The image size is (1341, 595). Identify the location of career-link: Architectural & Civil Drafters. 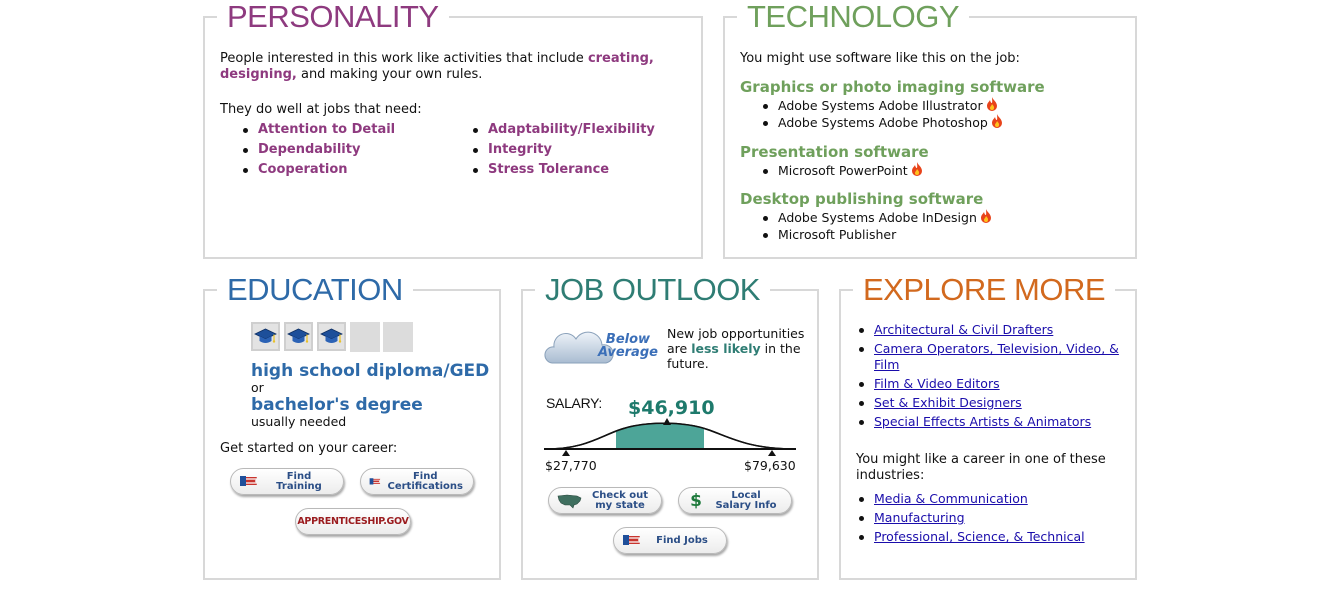
(963, 329).